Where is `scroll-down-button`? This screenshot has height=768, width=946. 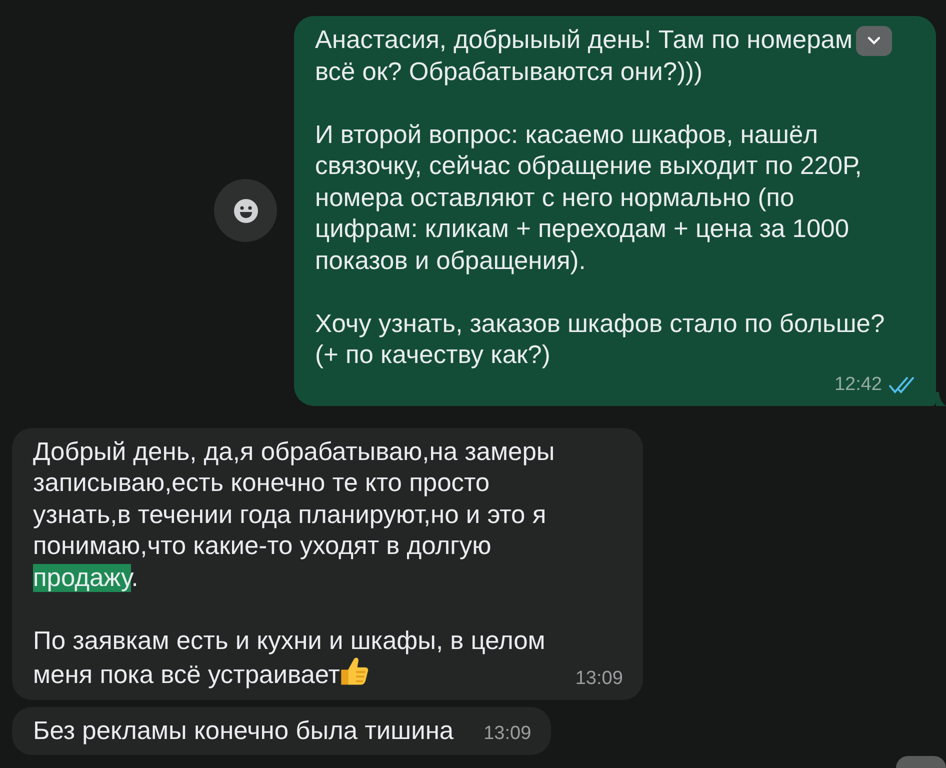 scroll-down-button is located at coordinates (921, 762).